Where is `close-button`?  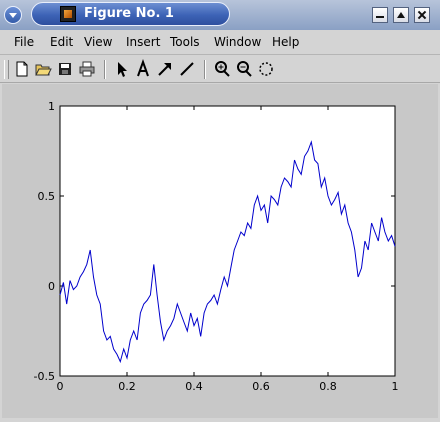 close-button is located at coordinates (422, 15).